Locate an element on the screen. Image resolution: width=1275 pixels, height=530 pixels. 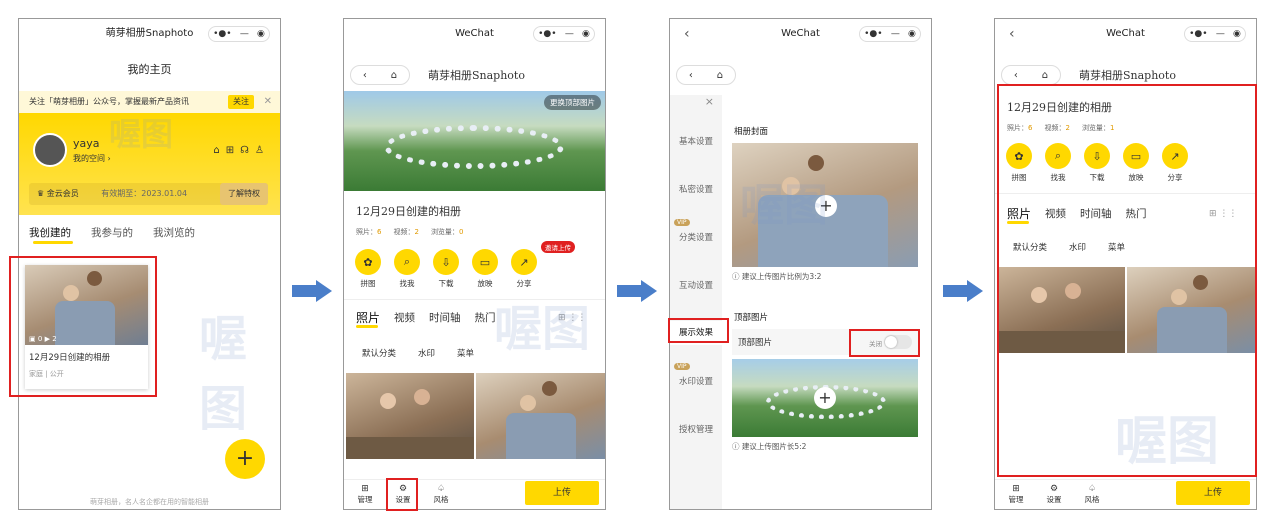
tab-photos: 照片 is located at coordinates (368, 317).